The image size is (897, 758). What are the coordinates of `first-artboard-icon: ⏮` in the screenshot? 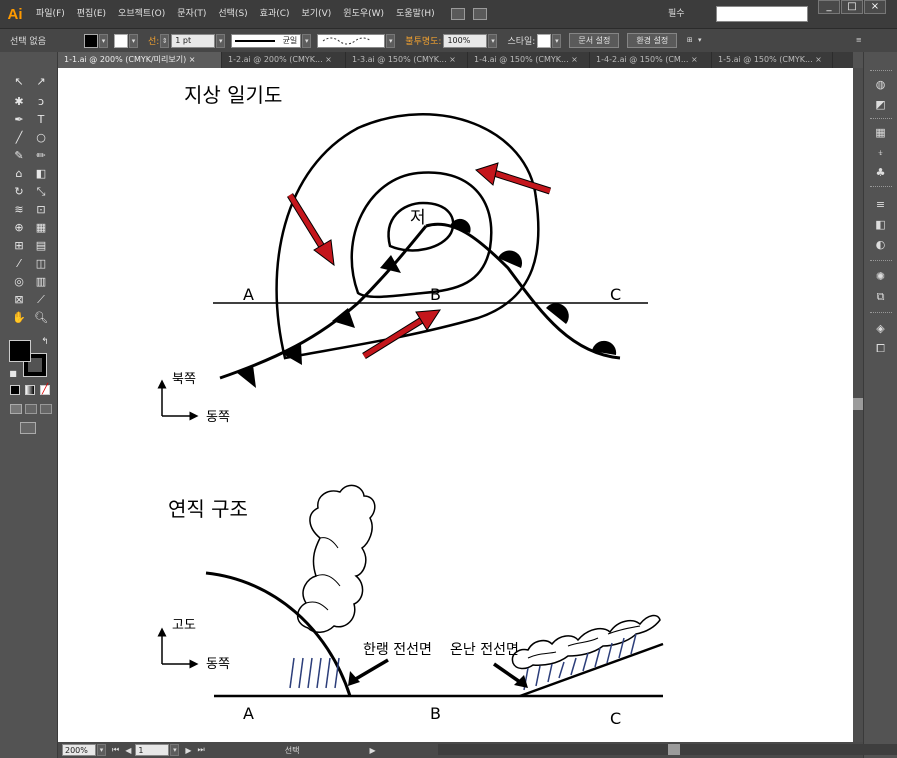 It's located at (115, 750).